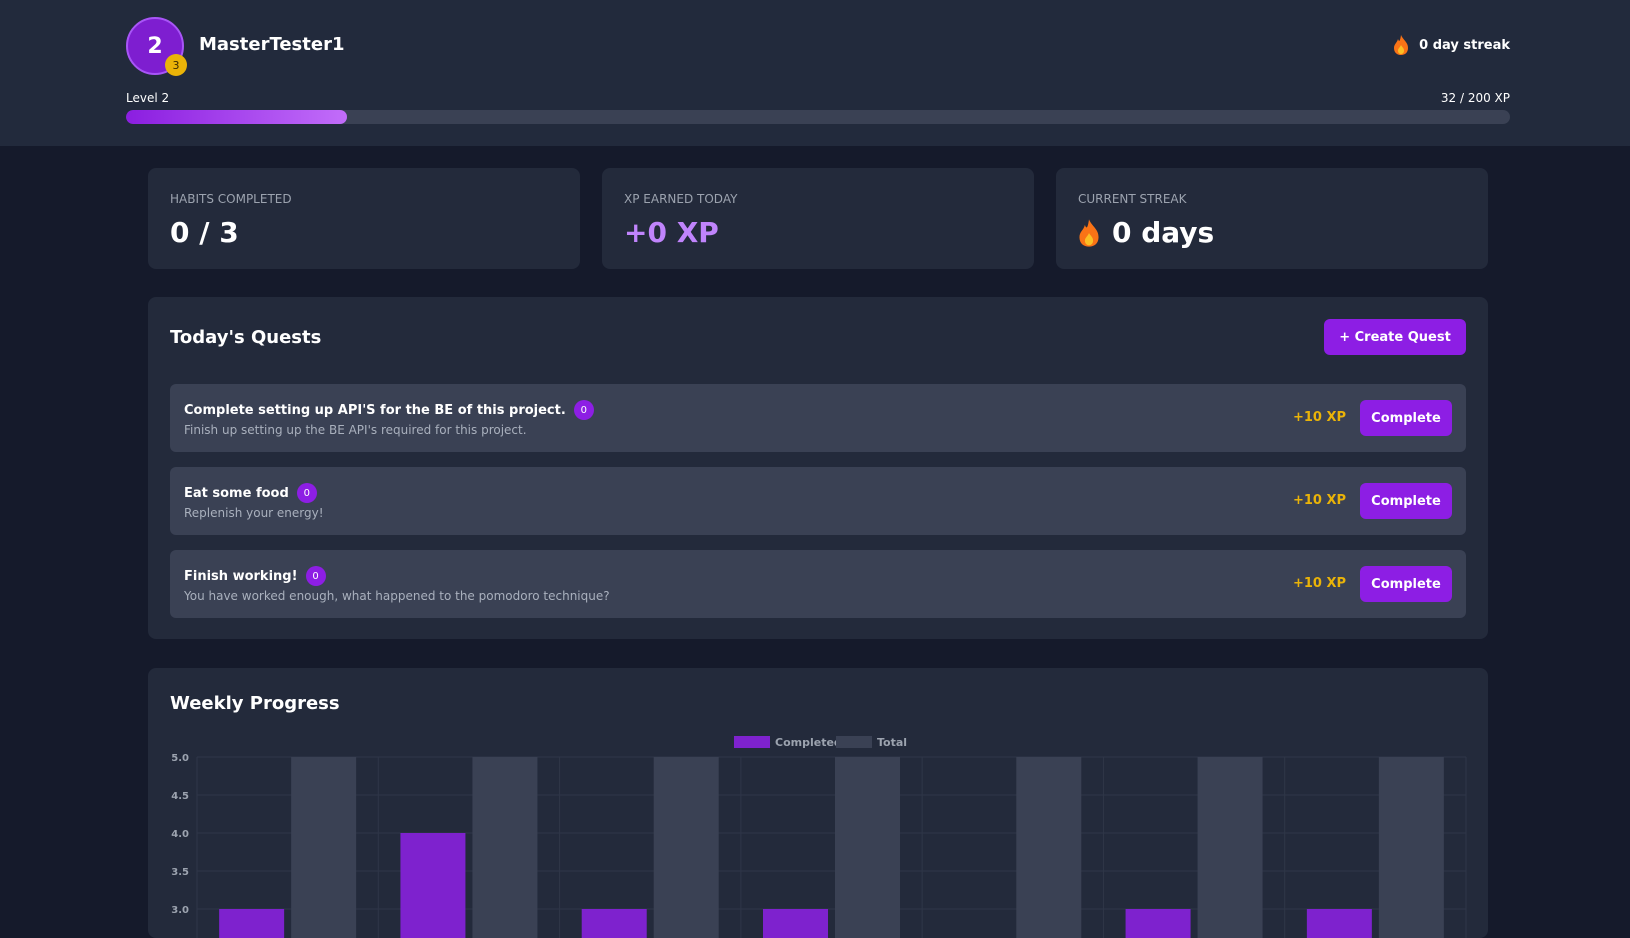  I want to click on stat-value: 0 / 3, so click(204, 232).